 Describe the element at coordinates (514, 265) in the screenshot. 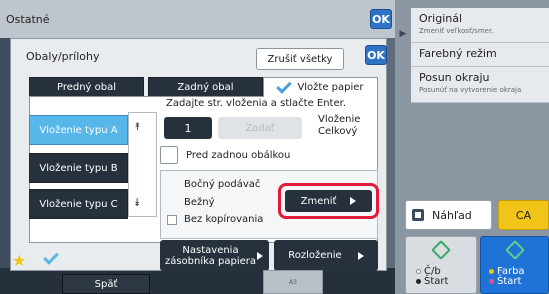

I see `color-start-button: Farba Štart` at that location.